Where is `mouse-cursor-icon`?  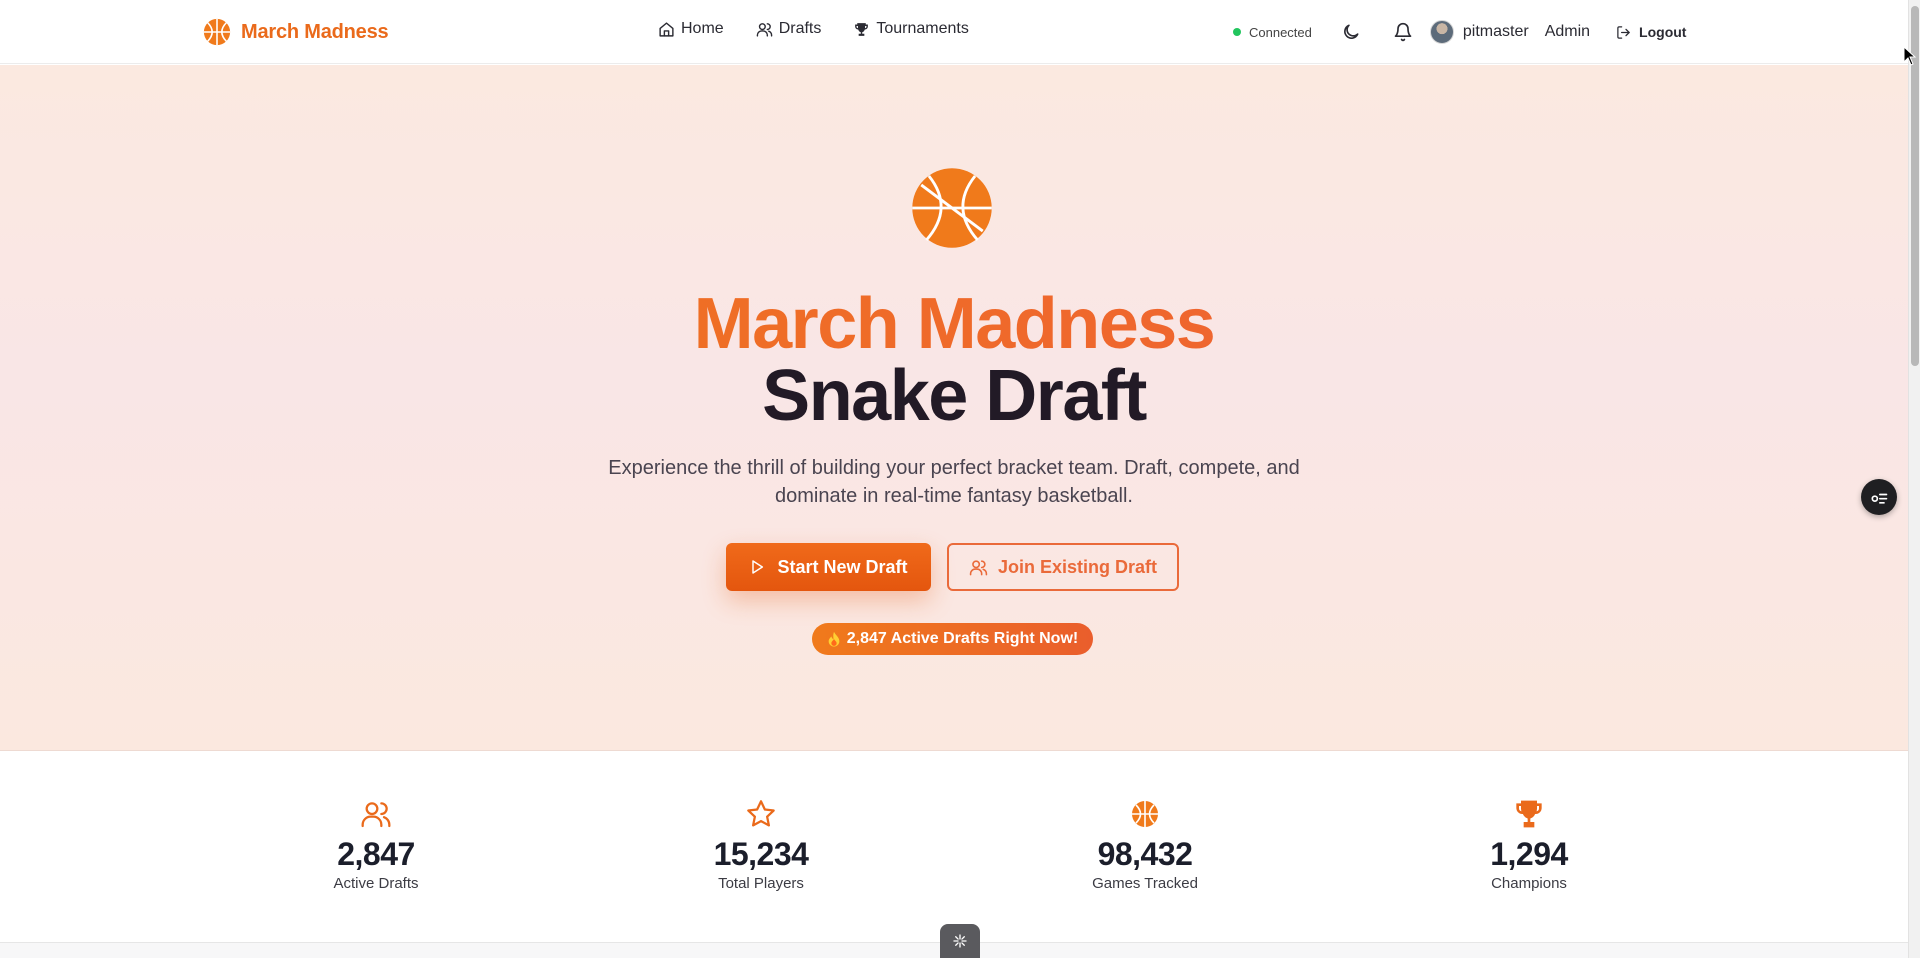 mouse-cursor-icon is located at coordinates (1910, 56).